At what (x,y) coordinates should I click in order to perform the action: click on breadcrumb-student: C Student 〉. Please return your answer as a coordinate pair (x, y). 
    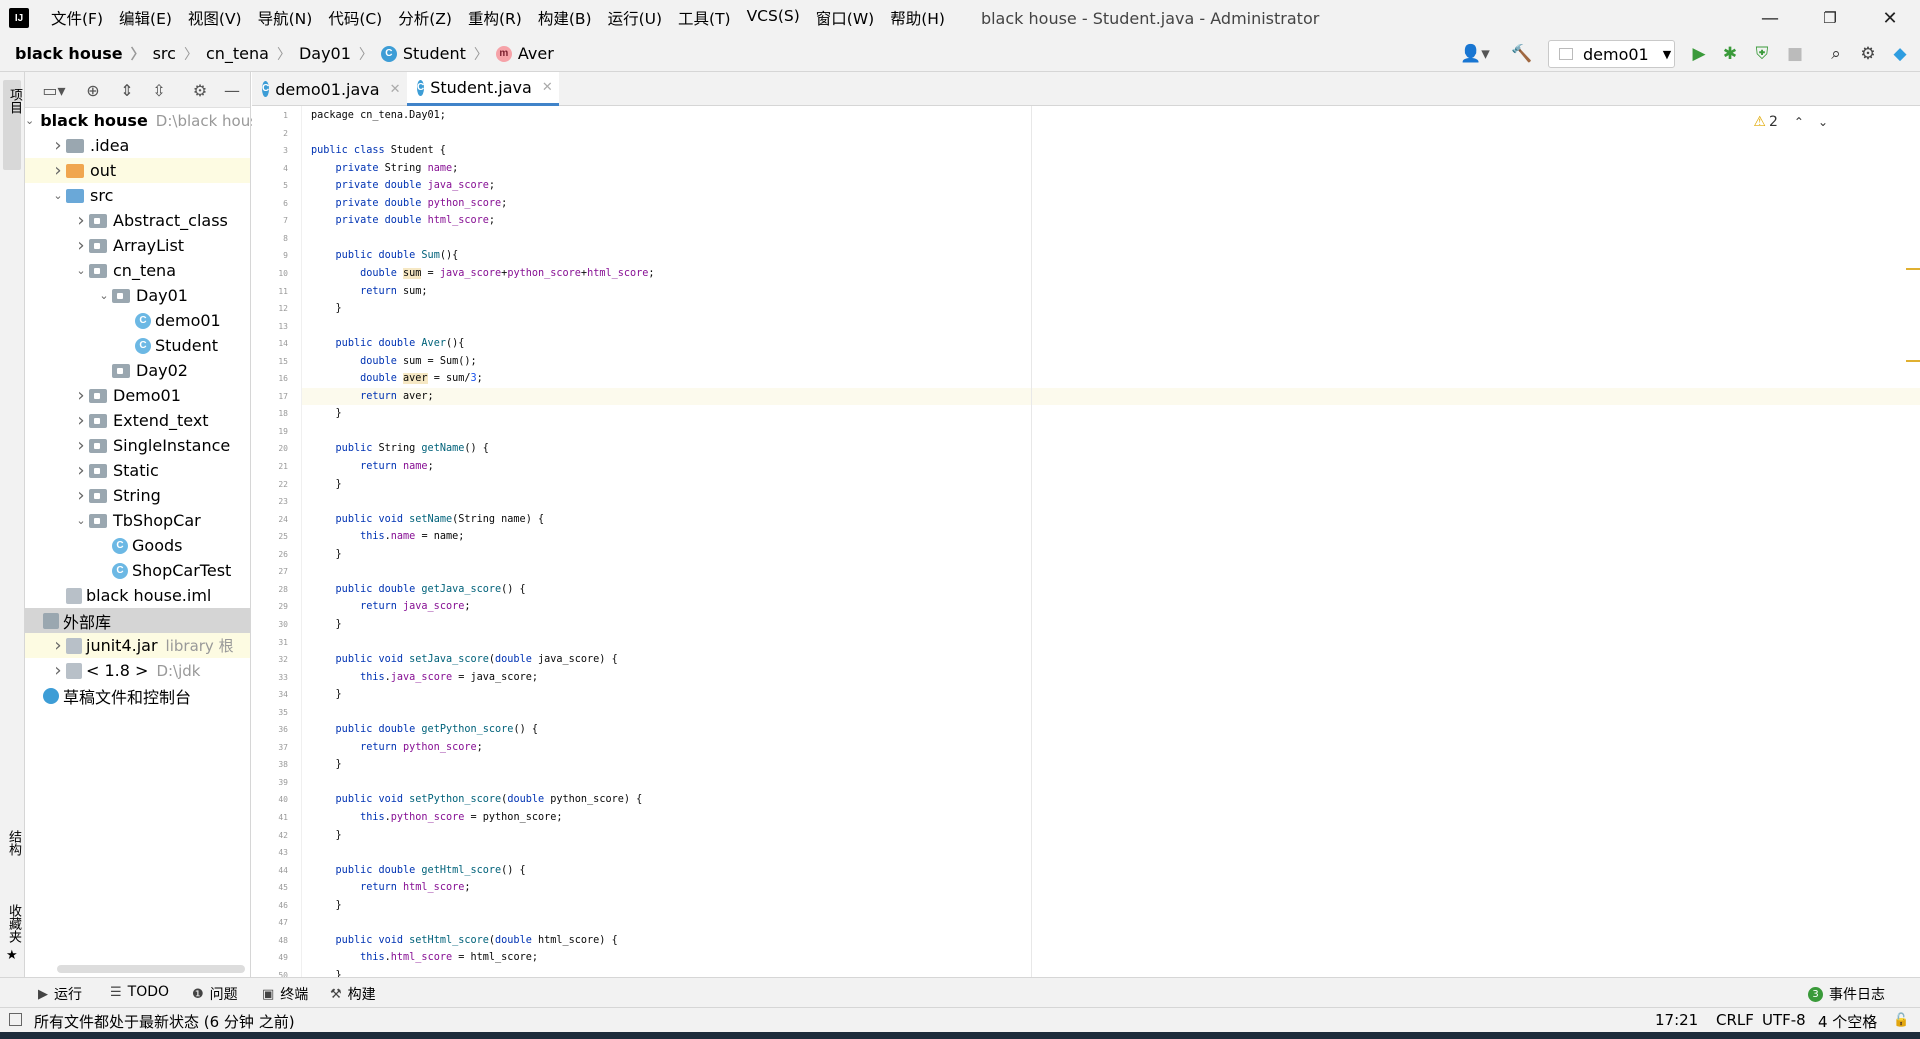
    Looking at the image, I should click on (430, 54).